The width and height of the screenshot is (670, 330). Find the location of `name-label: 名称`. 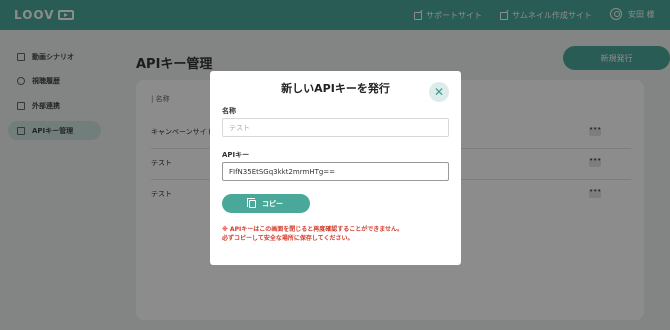

name-label: 名称 is located at coordinates (229, 111).